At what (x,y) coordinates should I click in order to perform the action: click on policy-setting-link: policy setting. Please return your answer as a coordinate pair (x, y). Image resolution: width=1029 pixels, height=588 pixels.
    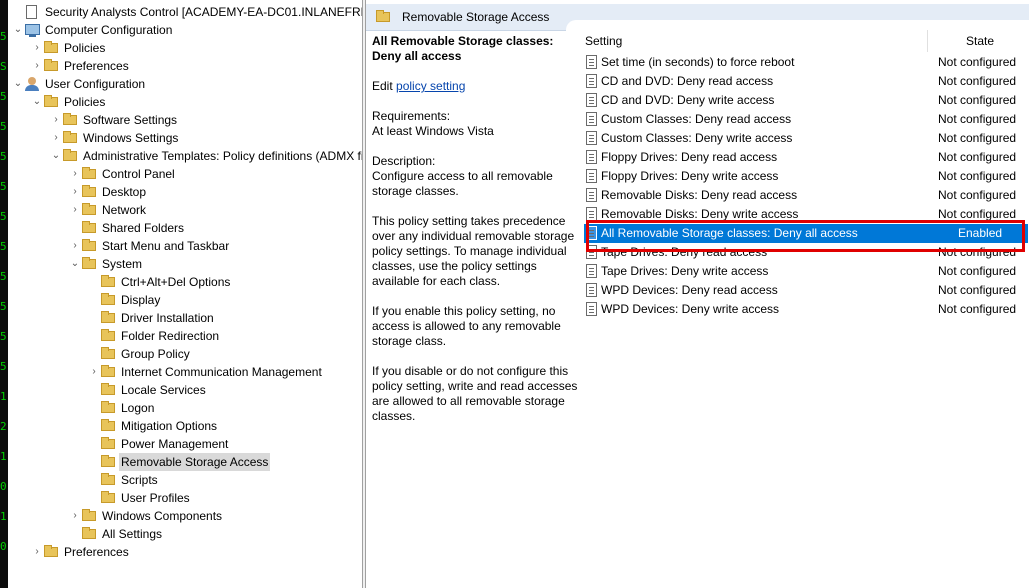
    Looking at the image, I should click on (430, 86).